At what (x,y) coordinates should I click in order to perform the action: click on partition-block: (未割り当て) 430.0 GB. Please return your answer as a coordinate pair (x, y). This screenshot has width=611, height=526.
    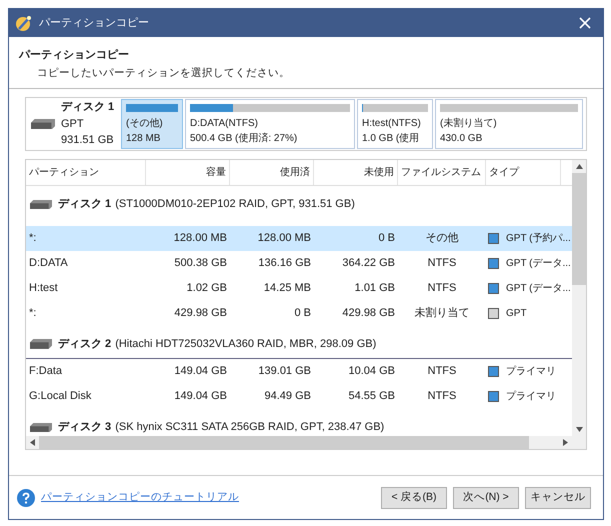
    Looking at the image, I should click on (509, 124).